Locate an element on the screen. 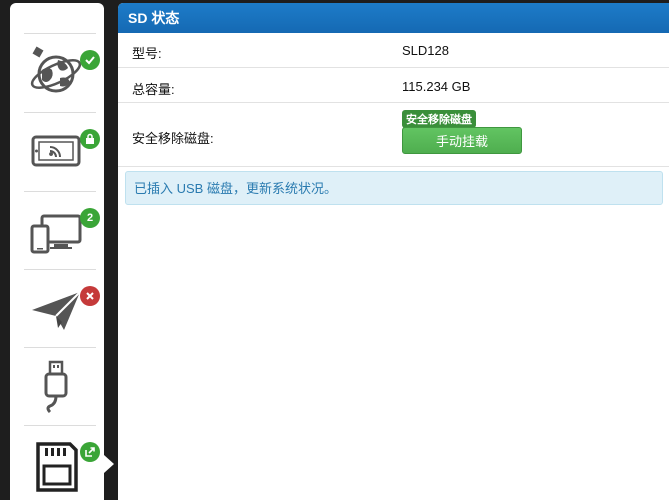  check-icon is located at coordinates (90, 60).